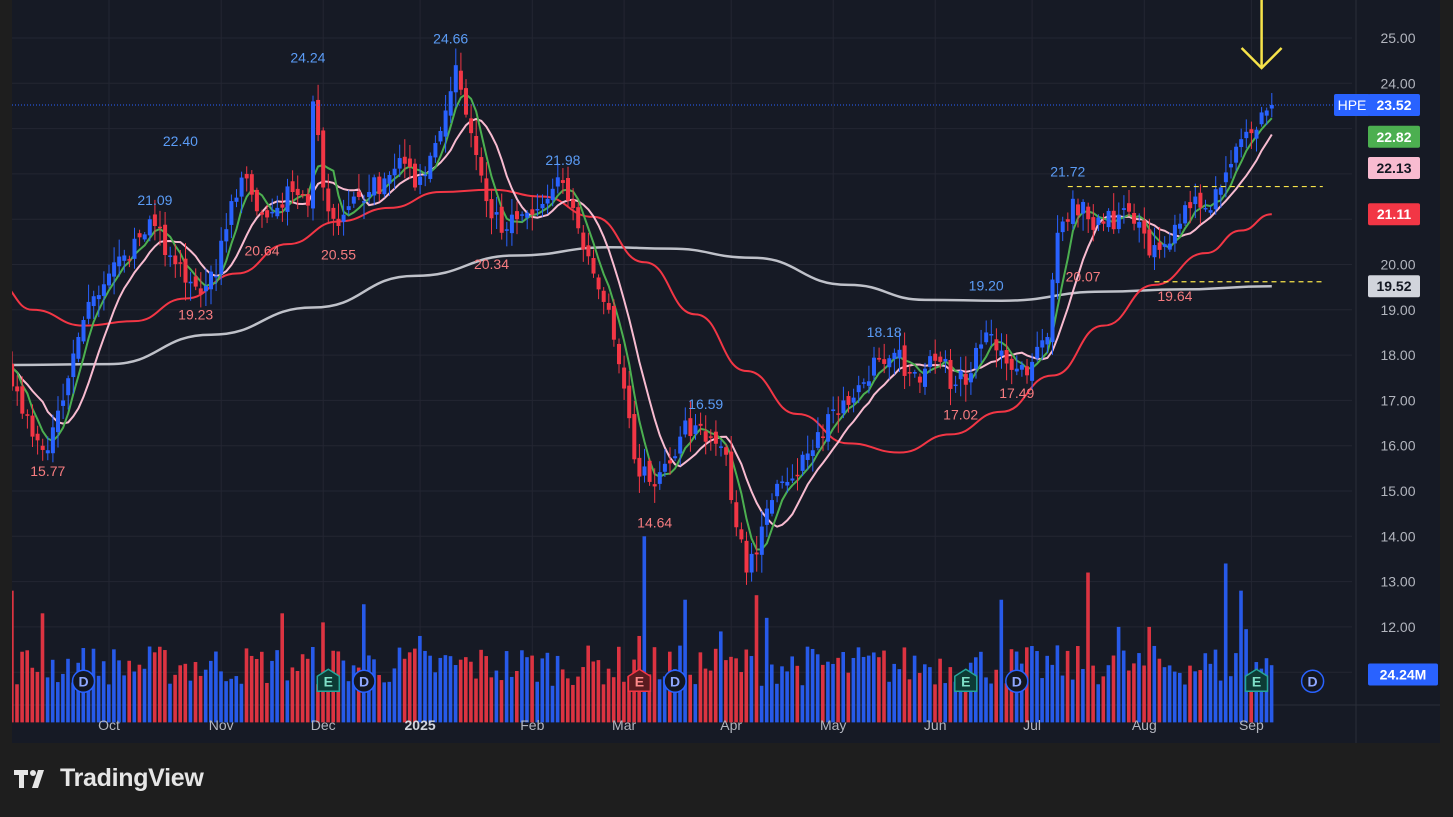 The width and height of the screenshot is (1453, 817). I want to click on time-tick-label: Feb, so click(532, 725).